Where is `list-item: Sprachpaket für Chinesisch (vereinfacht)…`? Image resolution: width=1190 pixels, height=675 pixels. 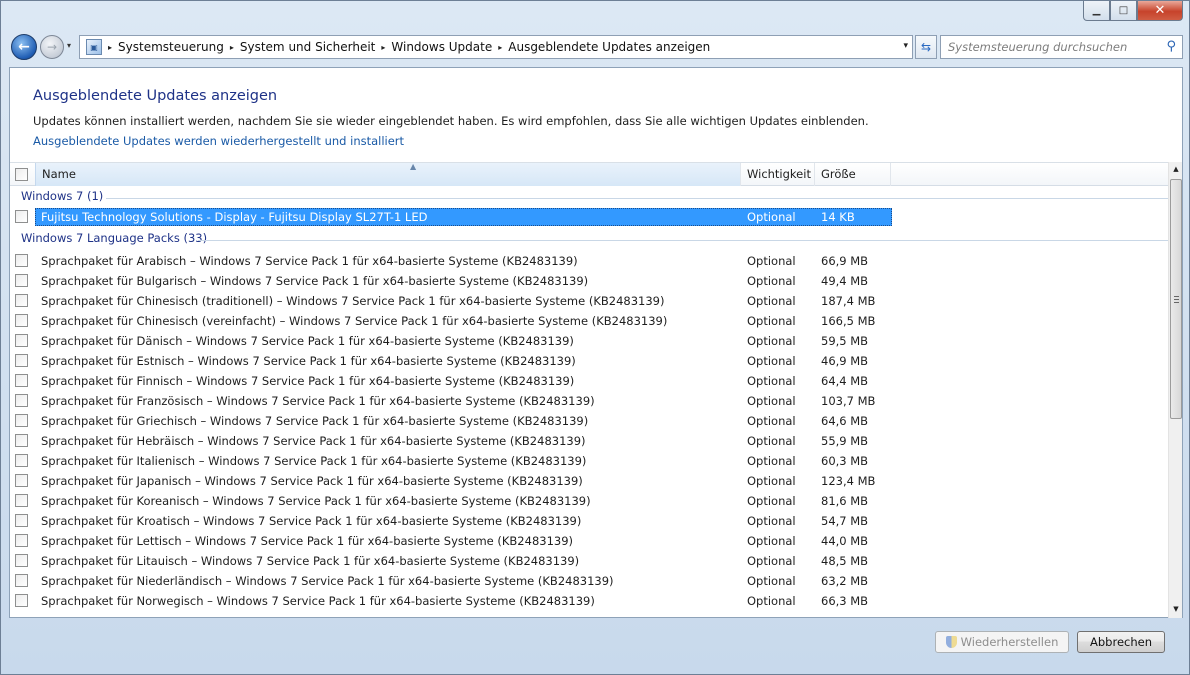
list-item: Sprachpaket für Chinesisch (vereinfacht)… is located at coordinates (589, 321).